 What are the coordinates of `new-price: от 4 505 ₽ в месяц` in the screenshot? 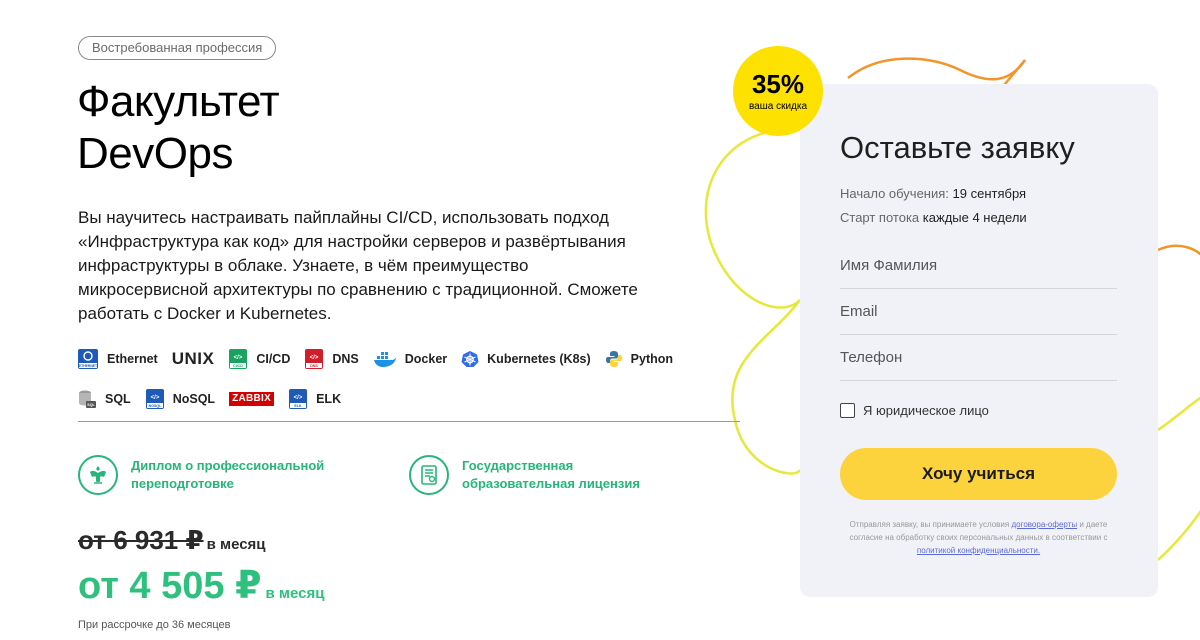 It's located at (201, 585).